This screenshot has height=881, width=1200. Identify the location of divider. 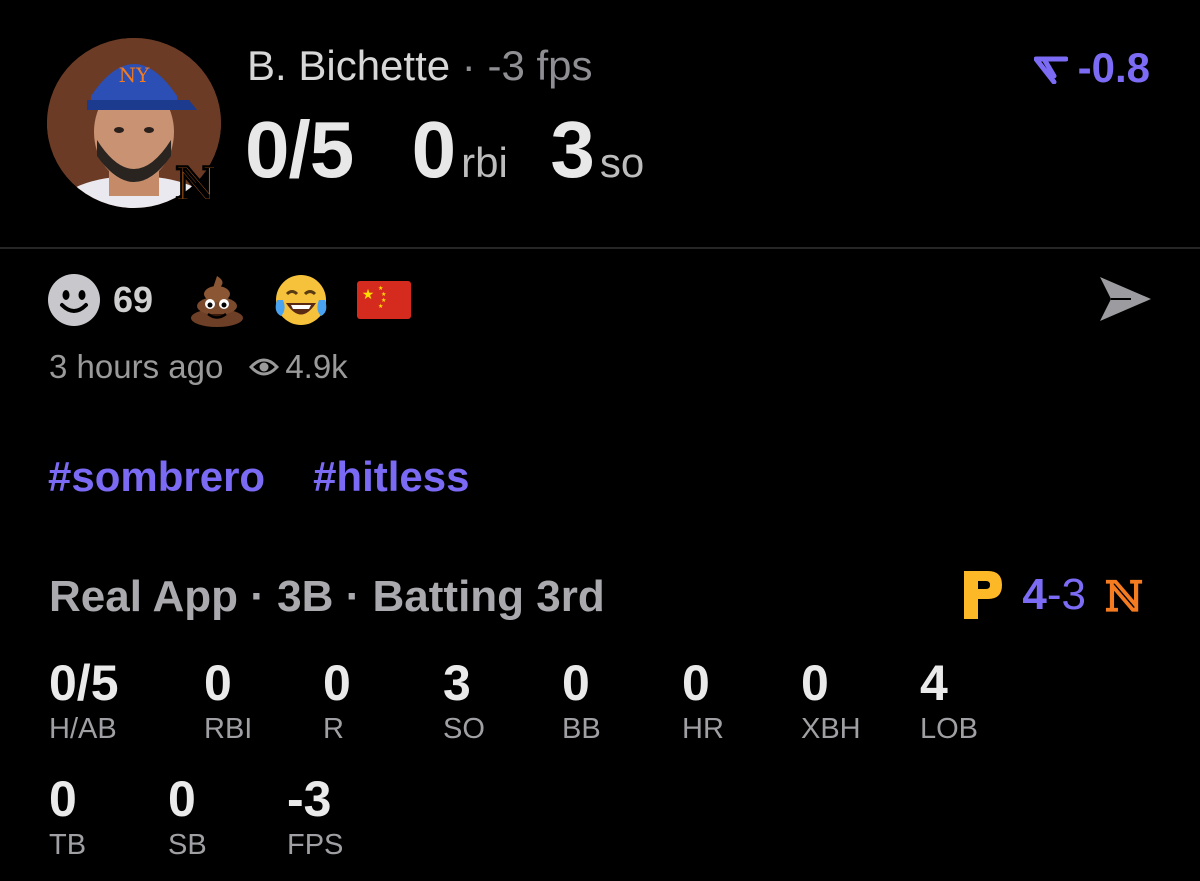
(600, 248).